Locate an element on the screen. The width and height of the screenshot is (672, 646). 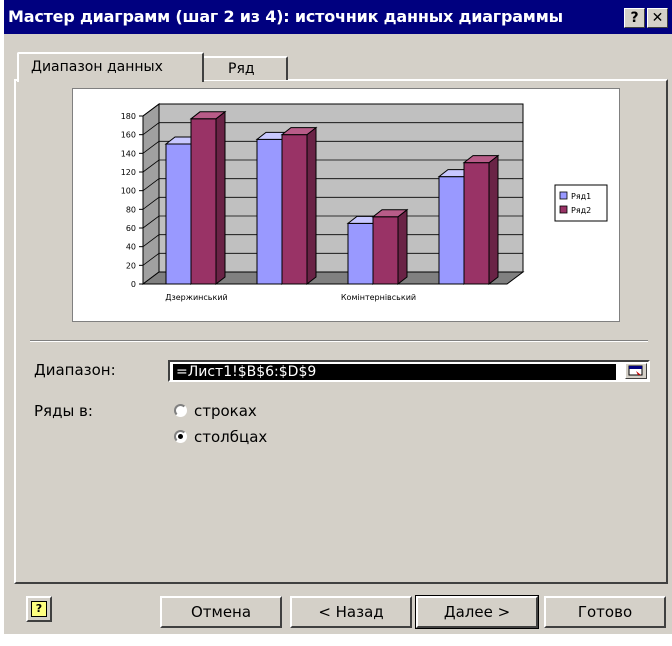
radio-columns-label: столбцах is located at coordinates (230, 437).